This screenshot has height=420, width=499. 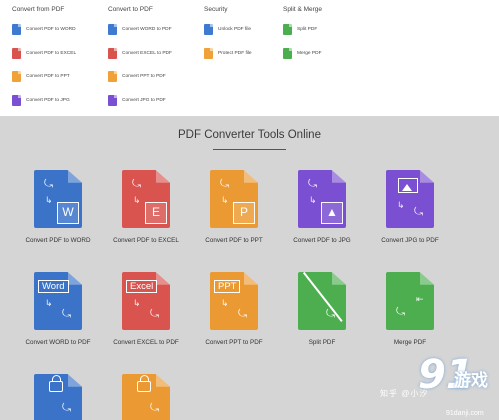 What do you see at coordinates (322, 342) in the screenshot?
I see `tool-label: Split PDF` at bounding box center [322, 342].